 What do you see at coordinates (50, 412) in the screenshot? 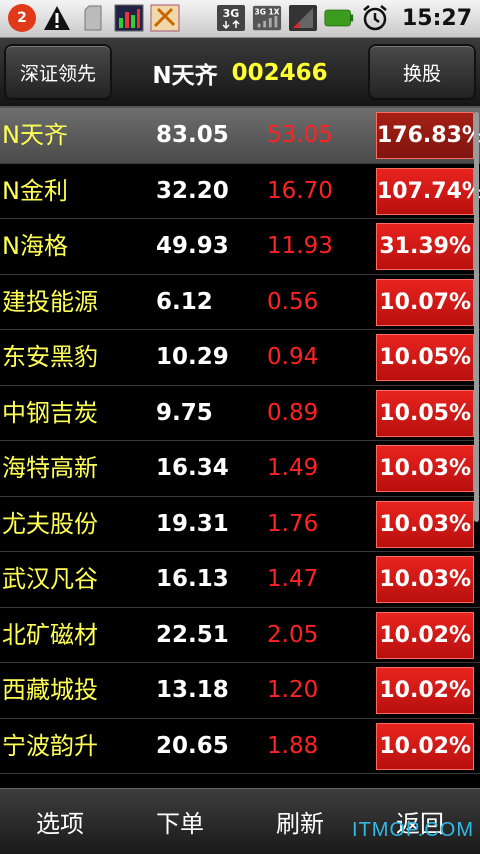
I see `row-name: 中钢吉炭` at bounding box center [50, 412].